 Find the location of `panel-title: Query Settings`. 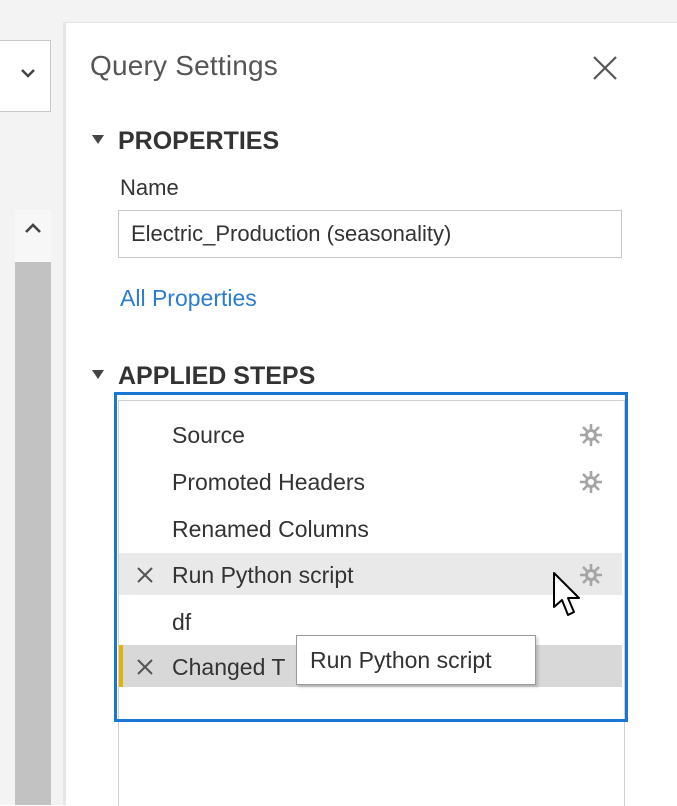

panel-title: Query Settings is located at coordinates (184, 65).